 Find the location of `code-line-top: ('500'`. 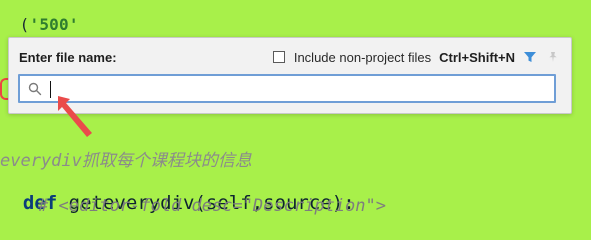

code-line-top: ('500' is located at coordinates (39, 17).